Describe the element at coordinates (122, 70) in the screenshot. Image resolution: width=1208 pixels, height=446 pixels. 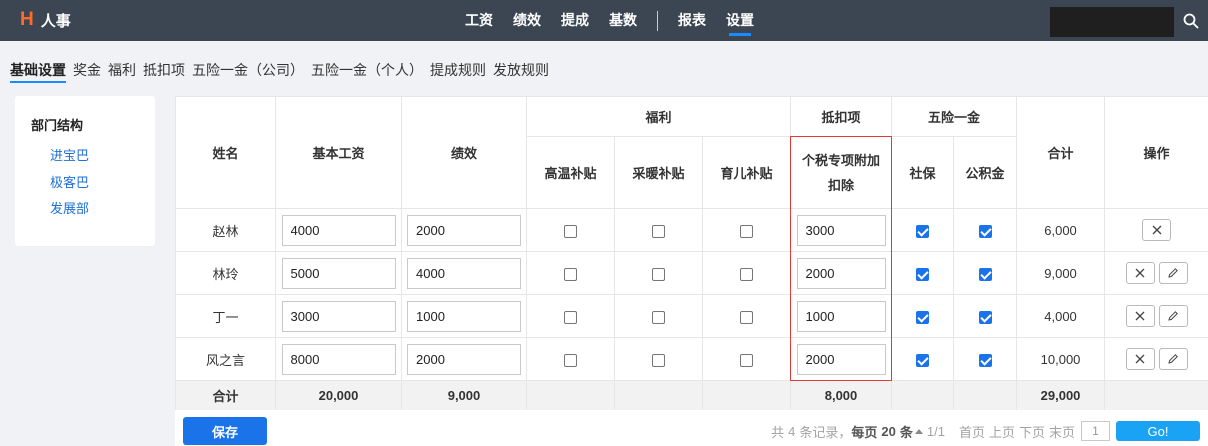
I see `tab-welfare: 福利` at that location.